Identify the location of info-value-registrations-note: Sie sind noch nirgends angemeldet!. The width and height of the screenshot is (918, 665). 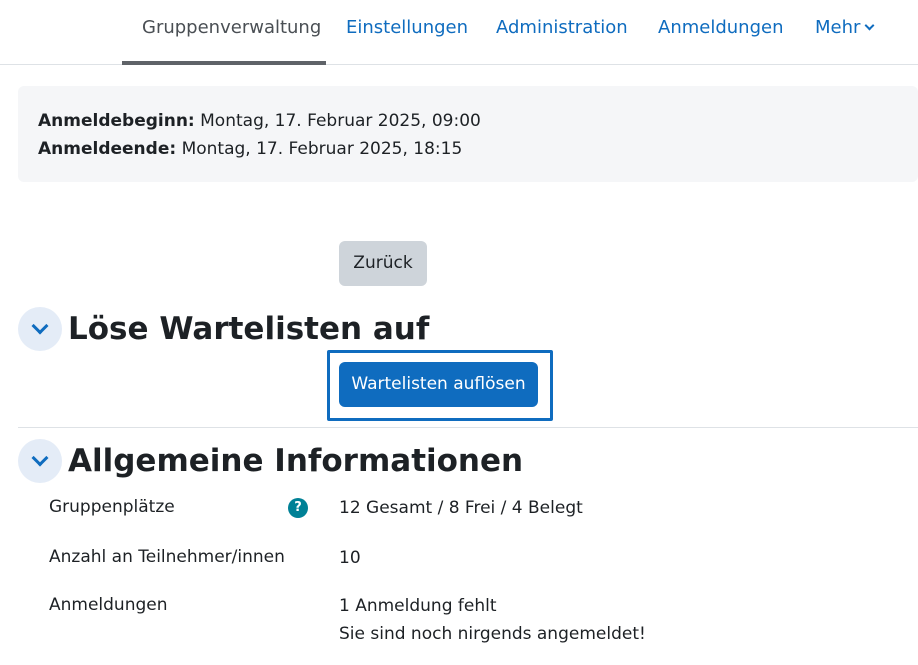
(492, 634).